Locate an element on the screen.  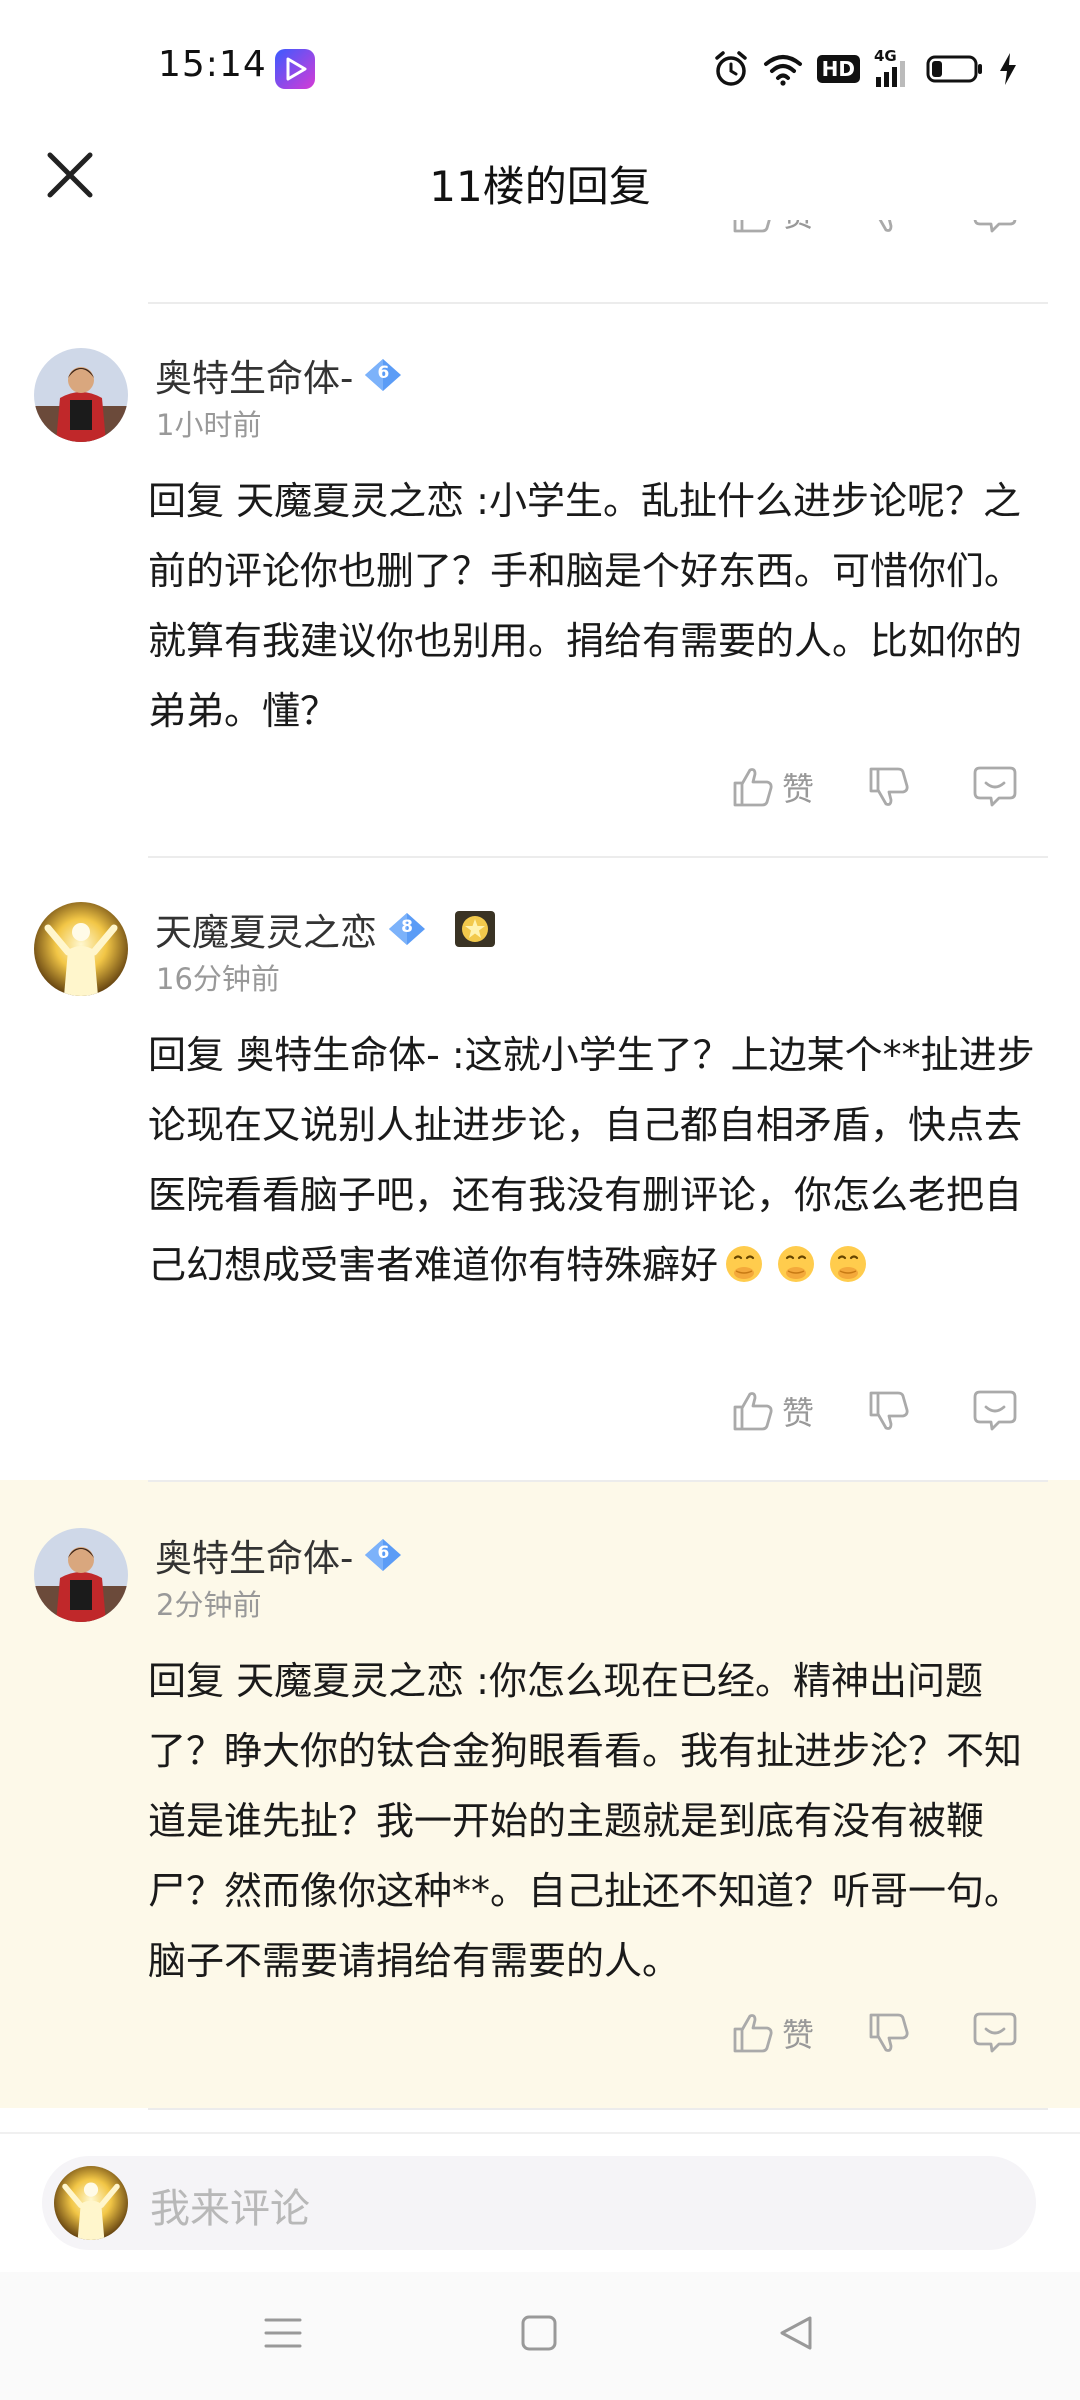
page-title: 11楼的回复 is located at coordinates (540, 186).